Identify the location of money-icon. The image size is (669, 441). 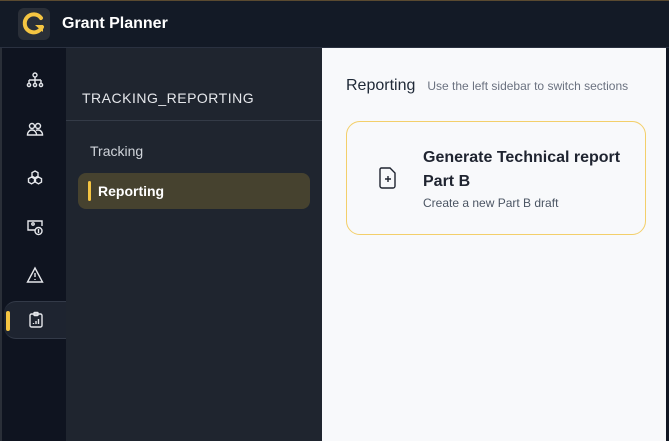
(35, 228).